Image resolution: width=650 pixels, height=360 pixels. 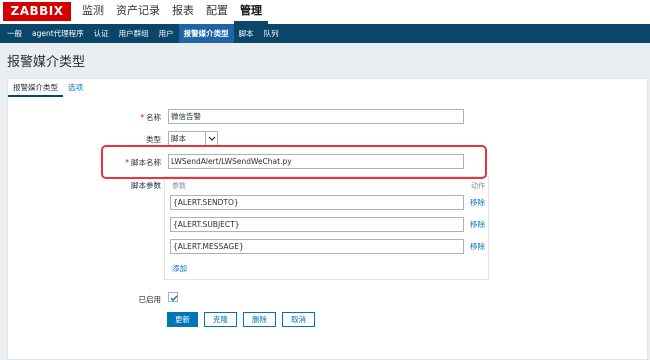 What do you see at coordinates (217, 12) in the screenshot?
I see `main-nav-configuration: 配置` at bounding box center [217, 12].